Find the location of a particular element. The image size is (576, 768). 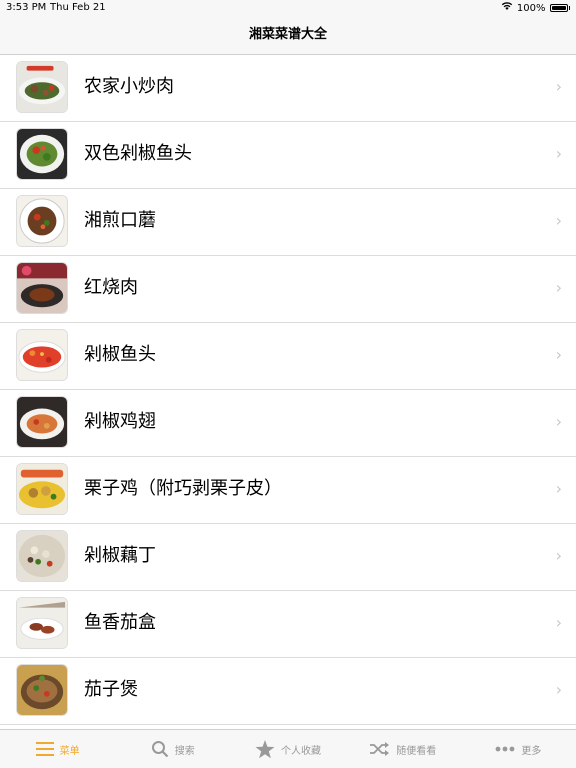

recipe-row-1: 农家小炒肉 › is located at coordinates (288, 88).